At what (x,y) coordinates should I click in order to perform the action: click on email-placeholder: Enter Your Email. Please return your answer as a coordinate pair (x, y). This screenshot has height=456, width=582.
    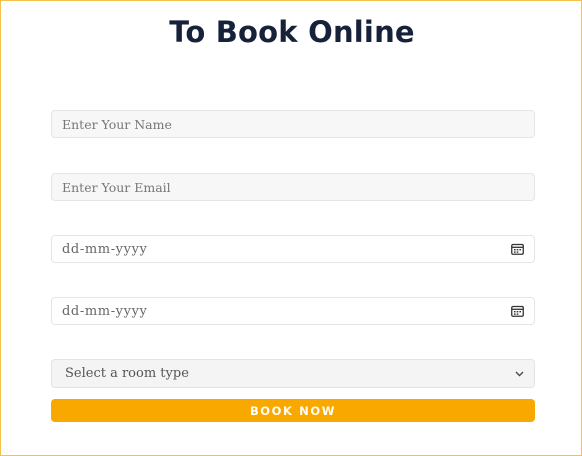
    Looking at the image, I should click on (116, 187).